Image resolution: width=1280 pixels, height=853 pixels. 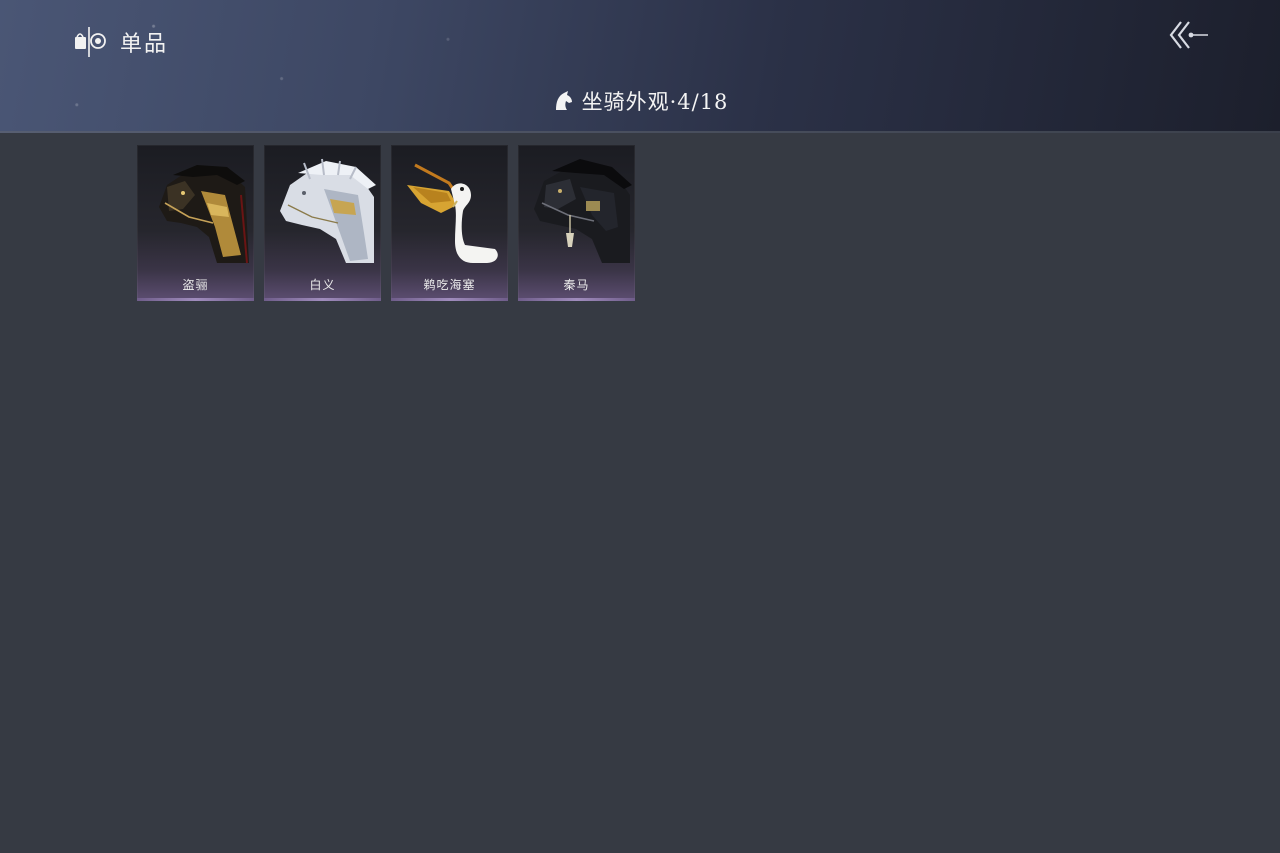 I want to click on white-silver-horse-icon, so click(x=328, y=210).